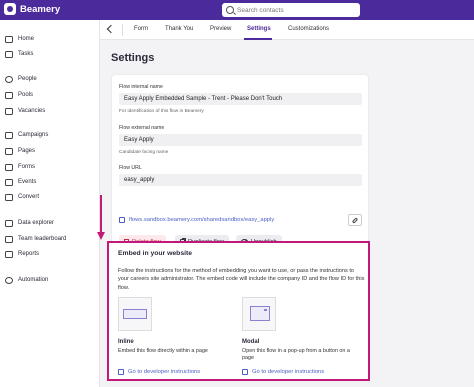  What do you see at coordinates (101, 215) in the screenshot?
I see `annotation-arrow` at bounding box center [101, 215].